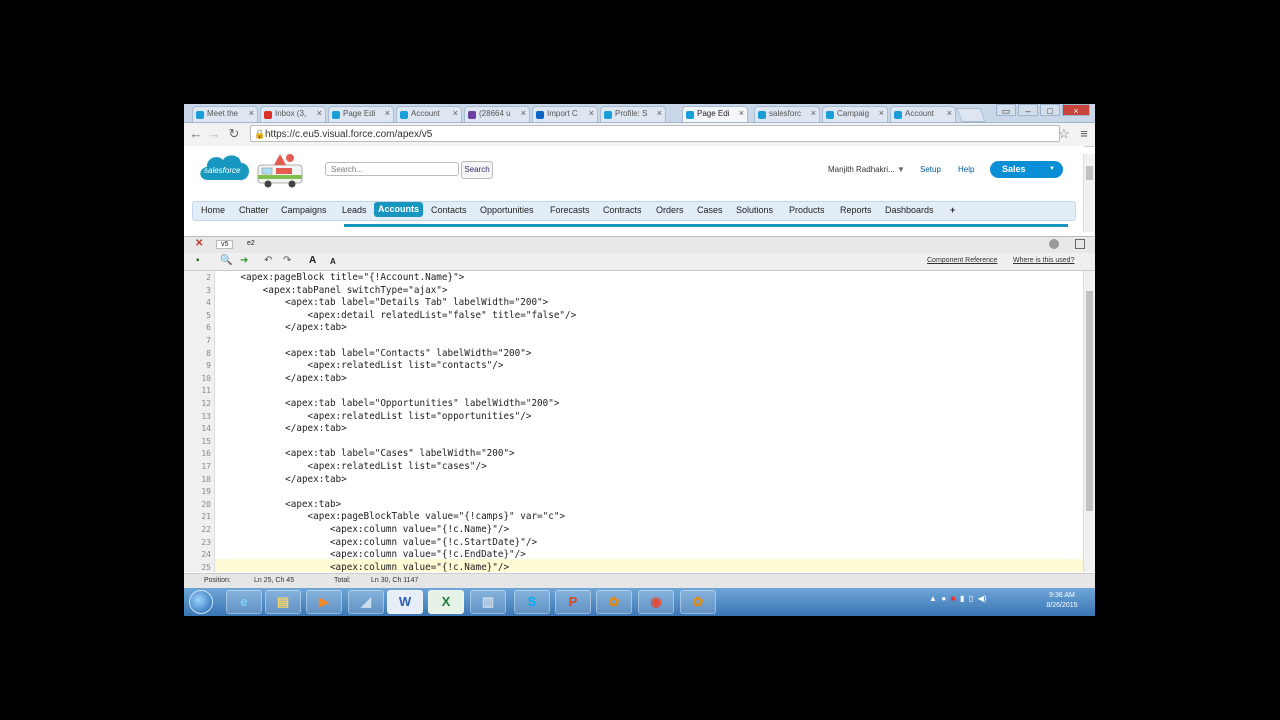 The height and width of the screenshot is (720, 1280). What do you see at coordinates (283, 602) in the screenshot?
I see `file-explorer-icon: ▤` at bounding box center [283, 602].